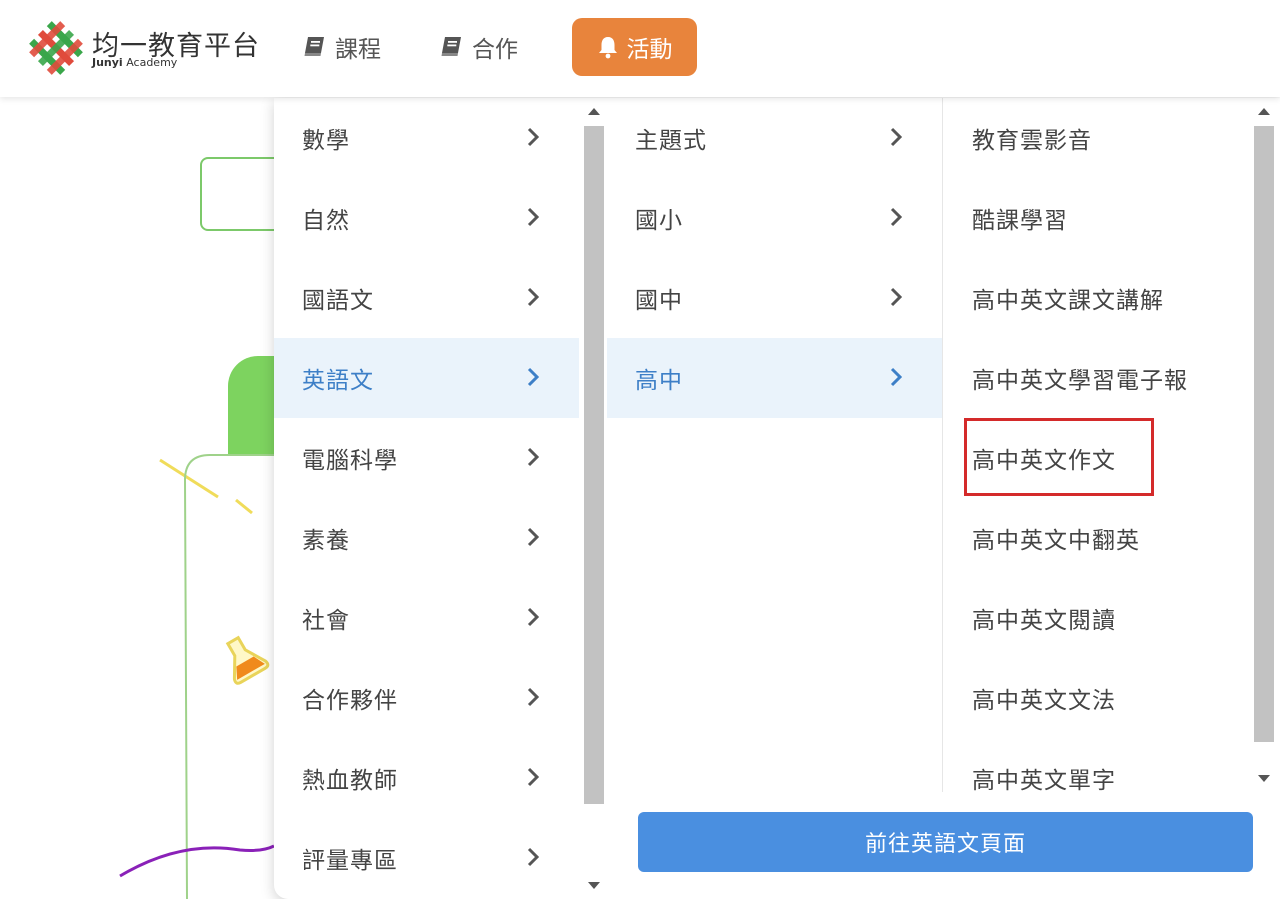 The width and height of the screenshot is (1280, 899). What do you see at coordinates (426, 858) in the screenshot?
I see `subject-item-assessment: 評量專區` at bounding box center [426, 858].